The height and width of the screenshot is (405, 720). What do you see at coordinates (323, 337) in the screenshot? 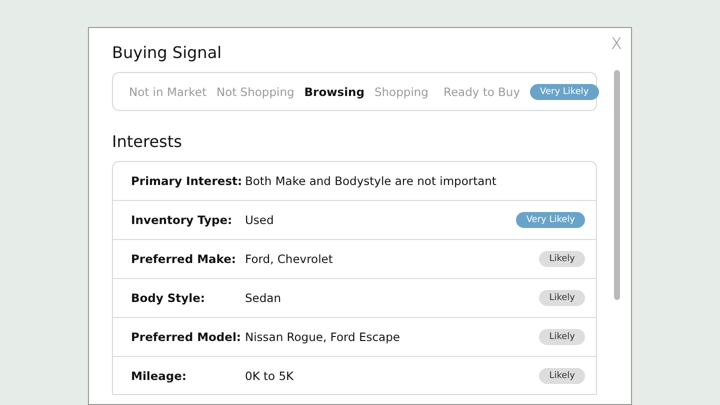
I see `field-value: Nissan Rogue, Ford Escape` at bounding box center [323, 337].